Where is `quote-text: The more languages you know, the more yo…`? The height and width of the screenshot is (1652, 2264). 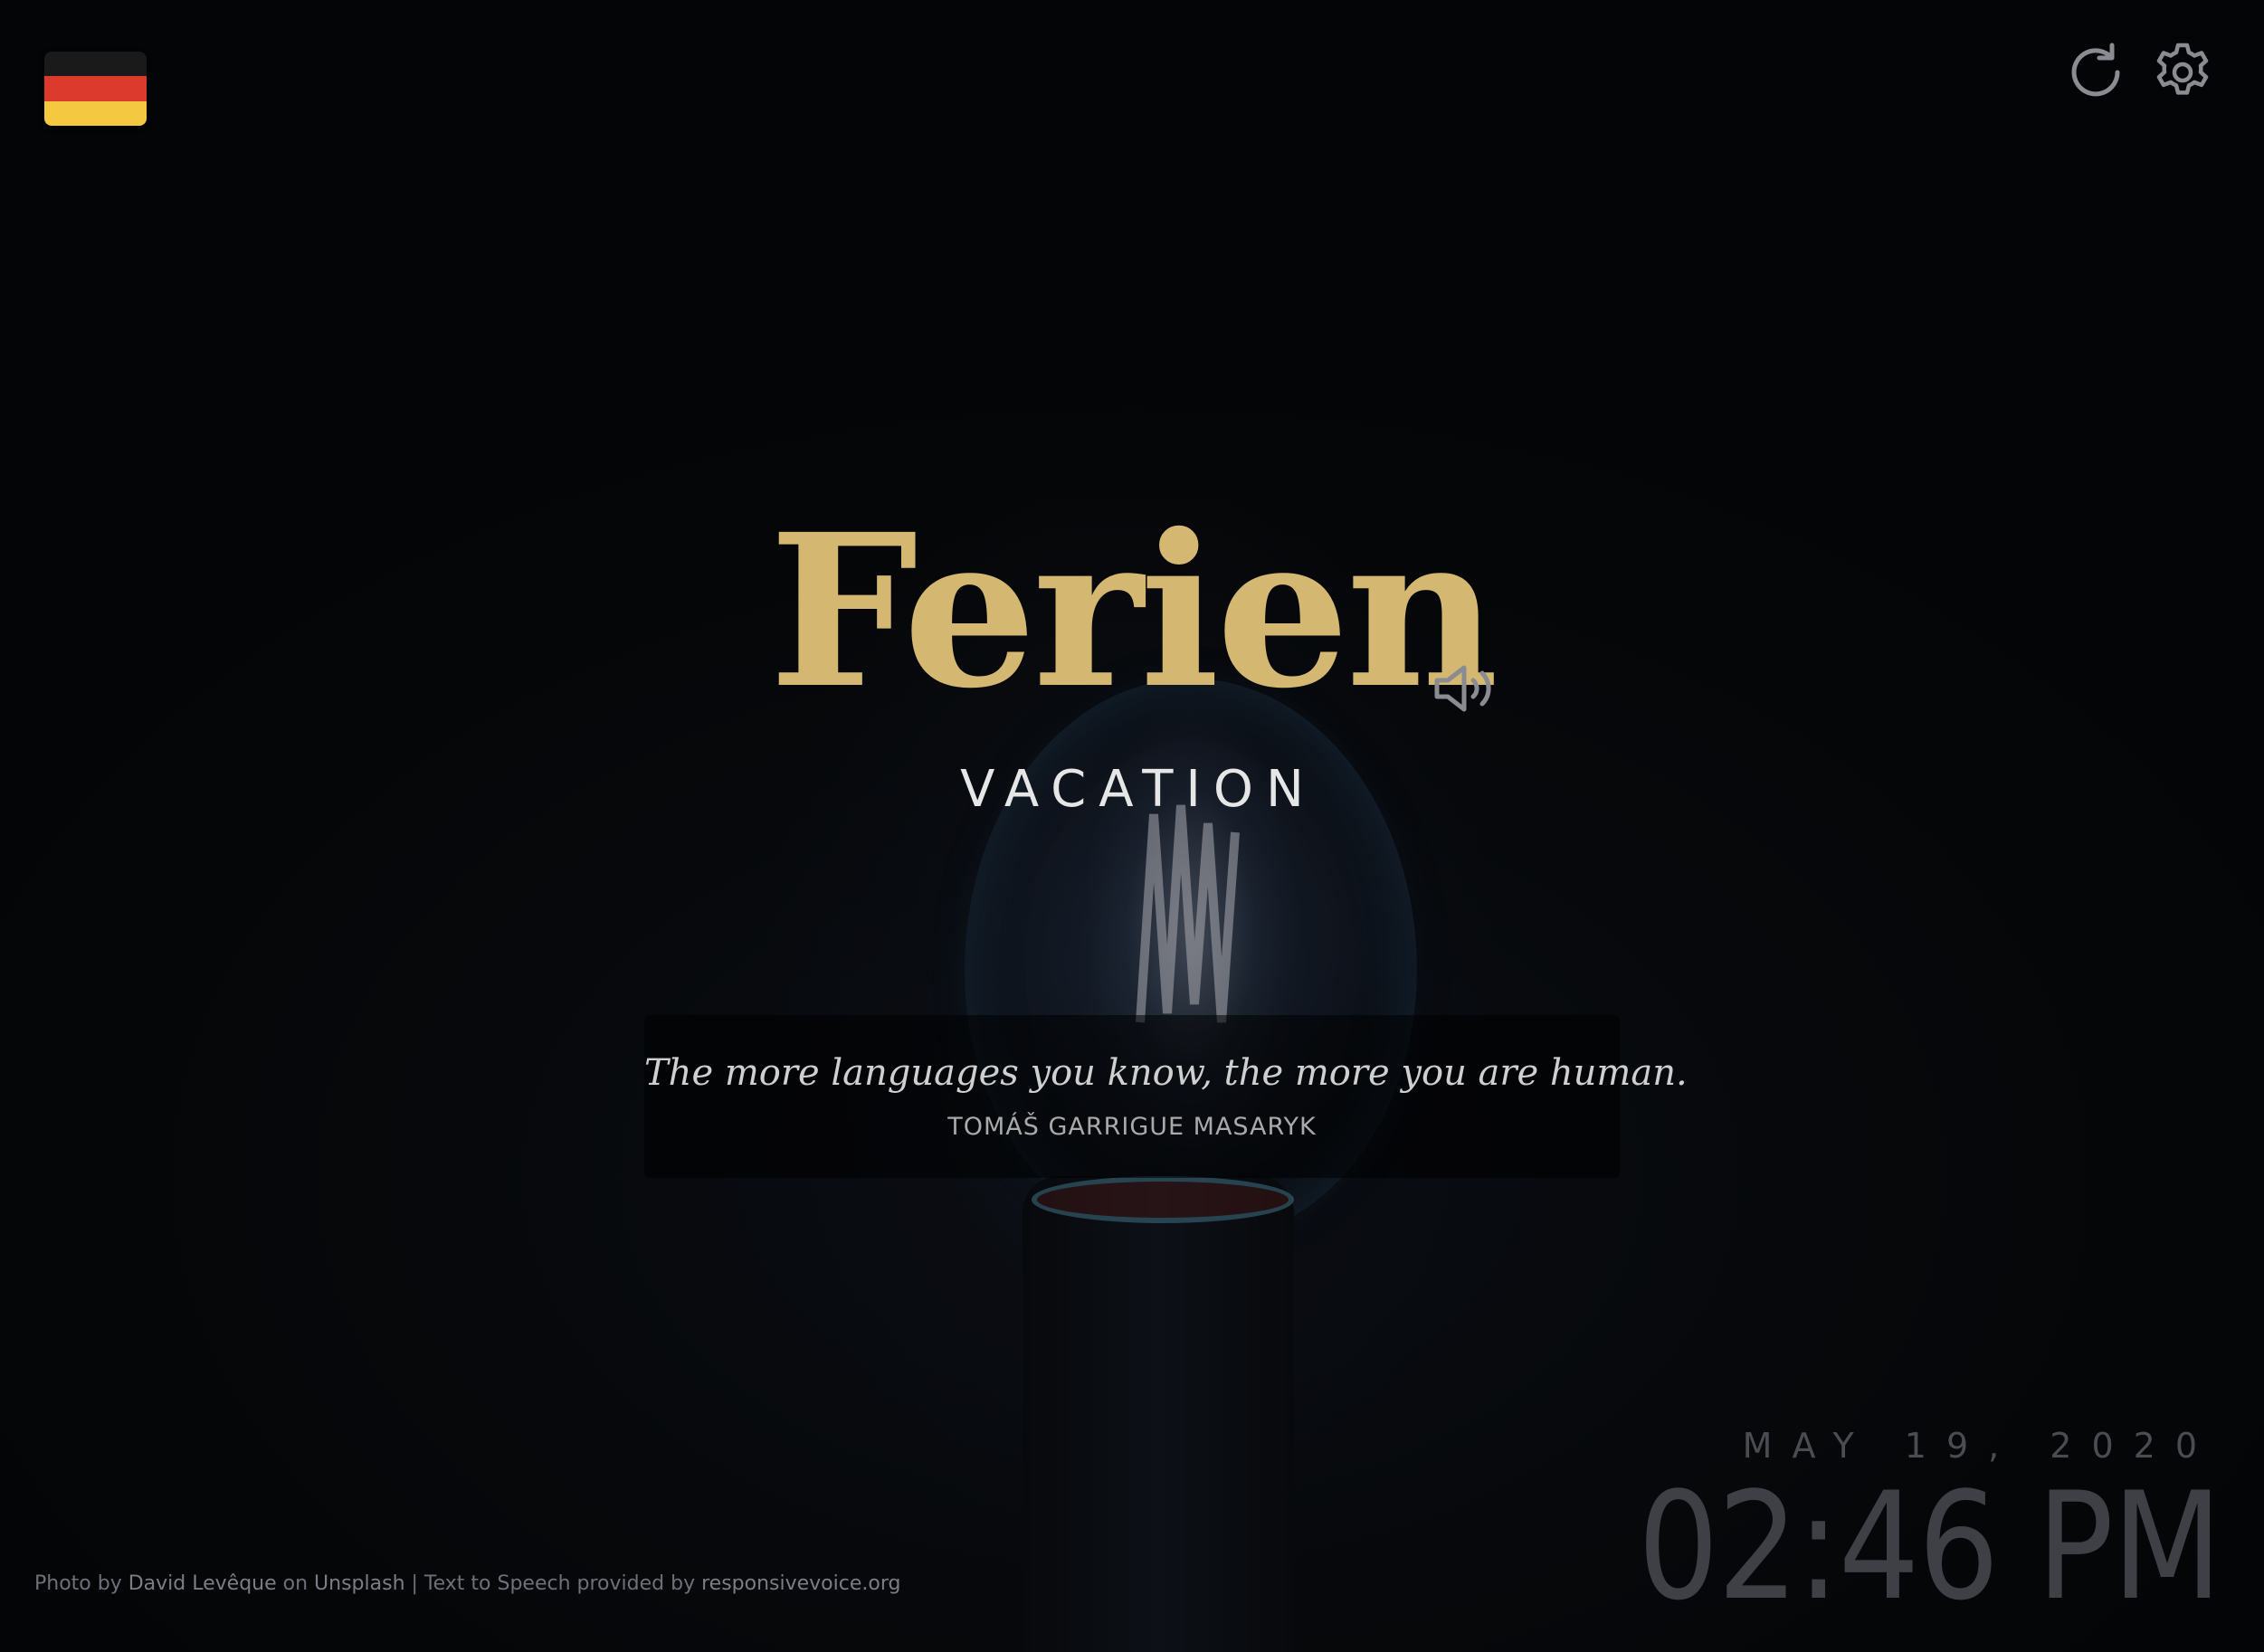 quote-text: The more languages you know, the more yo… is located at coordinates (1166, 1073).